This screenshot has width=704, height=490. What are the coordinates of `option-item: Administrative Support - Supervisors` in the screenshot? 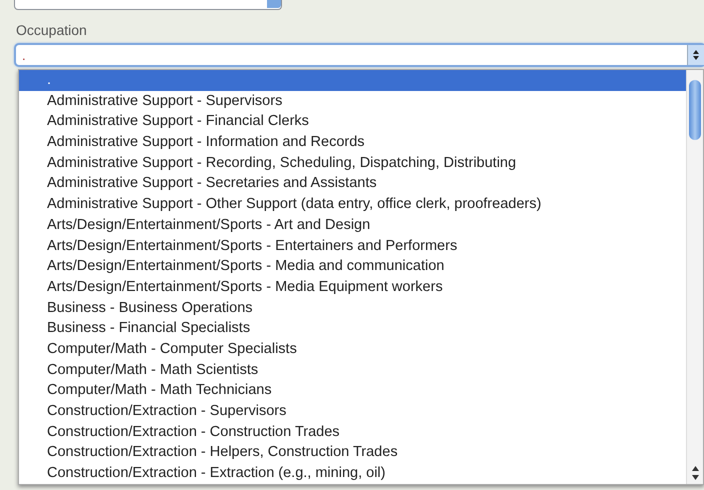 It's located at (352, 101).